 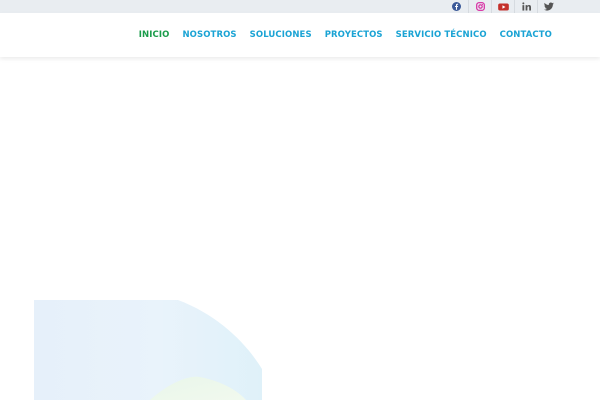 I want to click on twitter-link, so click(x=548, y=6).